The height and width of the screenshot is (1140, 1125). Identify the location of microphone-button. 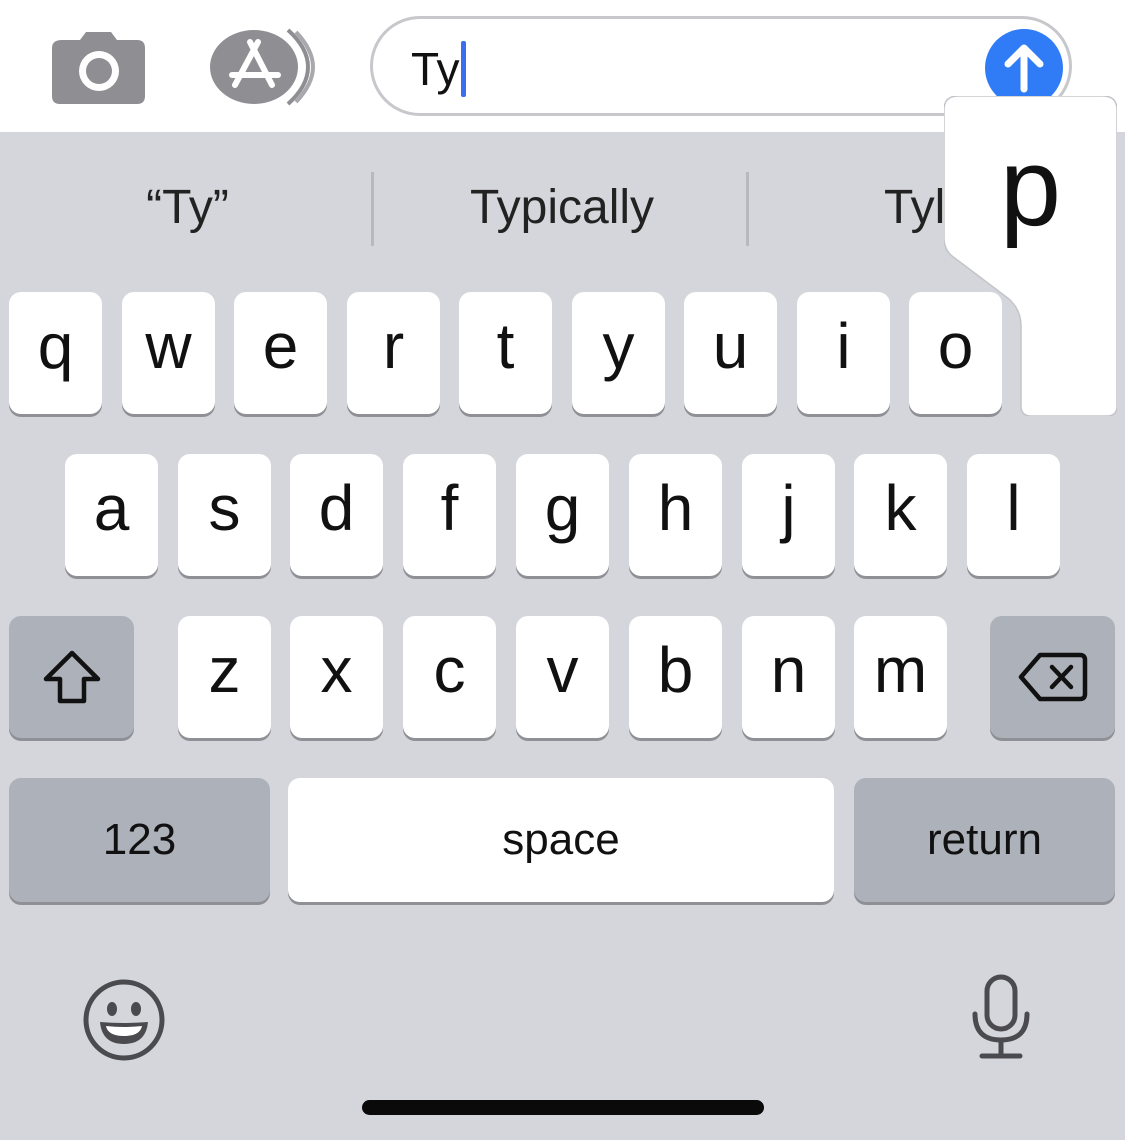
(1001, 1017).